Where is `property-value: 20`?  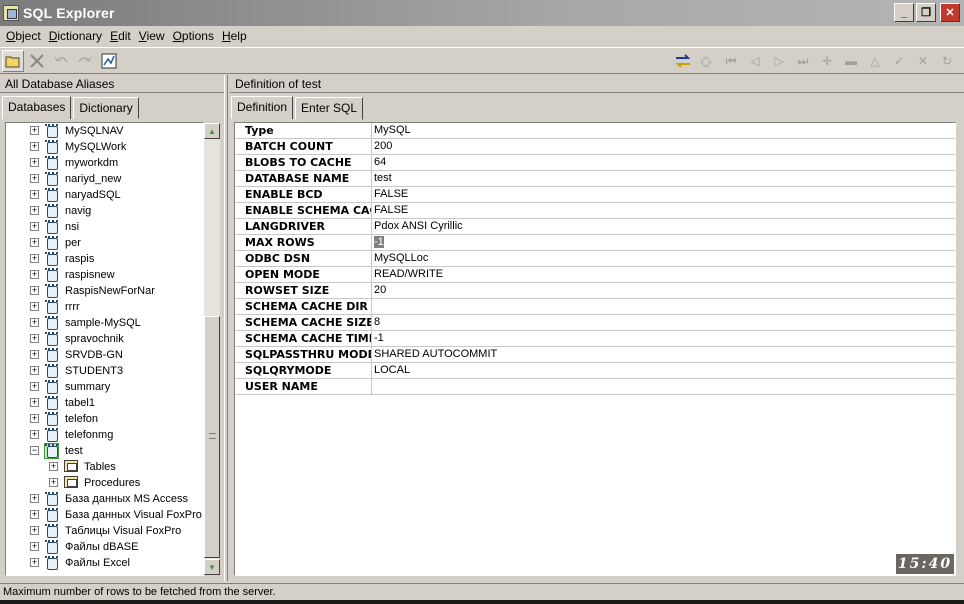
property-value: 20 is located at coordinates (379, 290).